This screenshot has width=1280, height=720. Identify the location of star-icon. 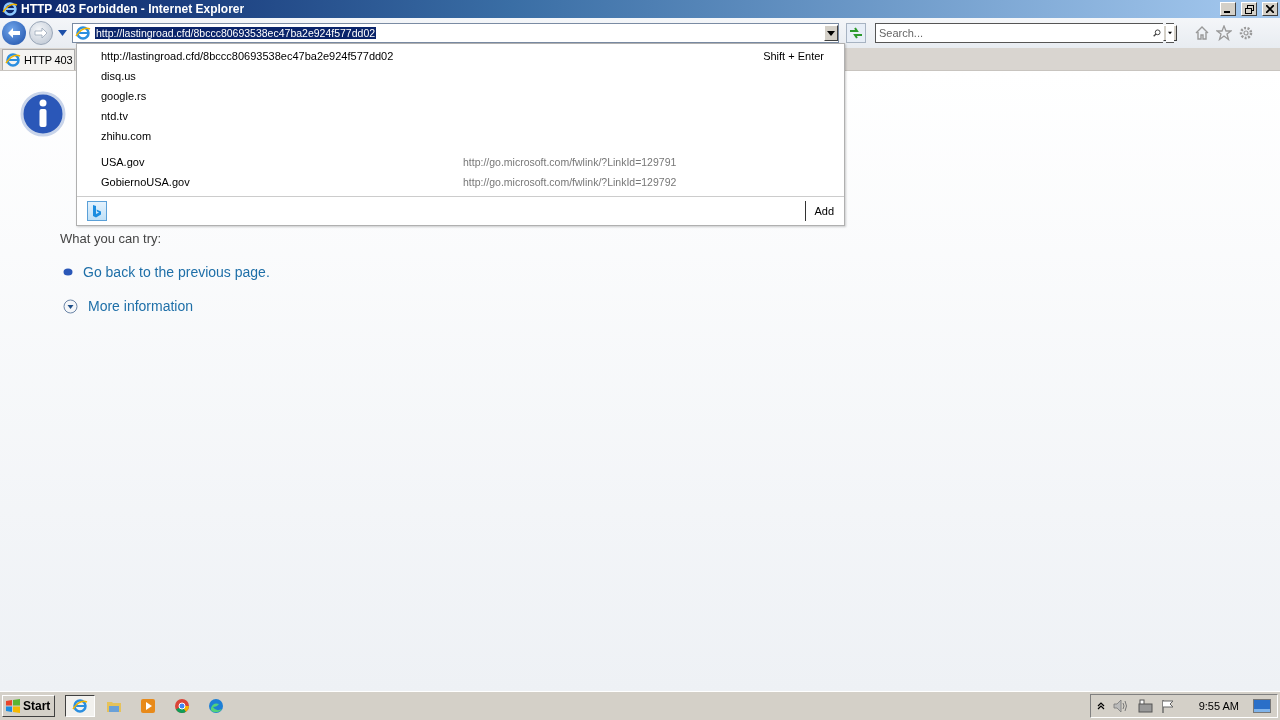
(1224, 33).